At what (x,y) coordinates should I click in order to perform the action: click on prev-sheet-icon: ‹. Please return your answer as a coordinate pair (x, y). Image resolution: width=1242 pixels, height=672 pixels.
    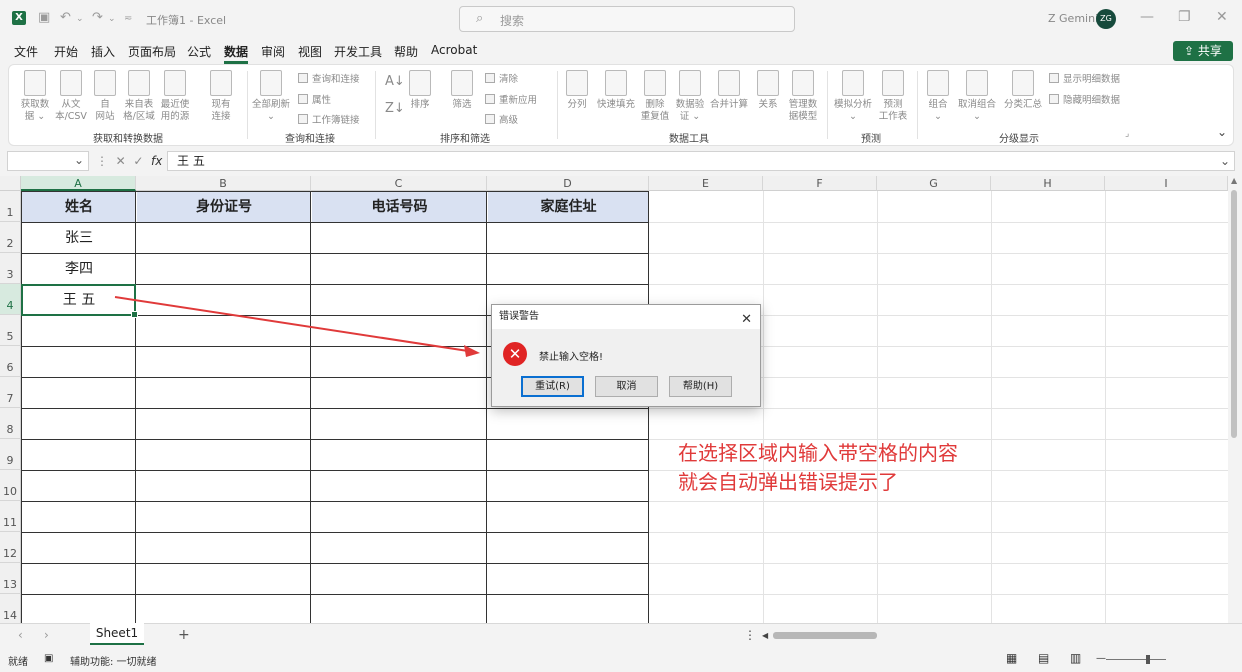
    Looking at the image, I should click on (20, 635).